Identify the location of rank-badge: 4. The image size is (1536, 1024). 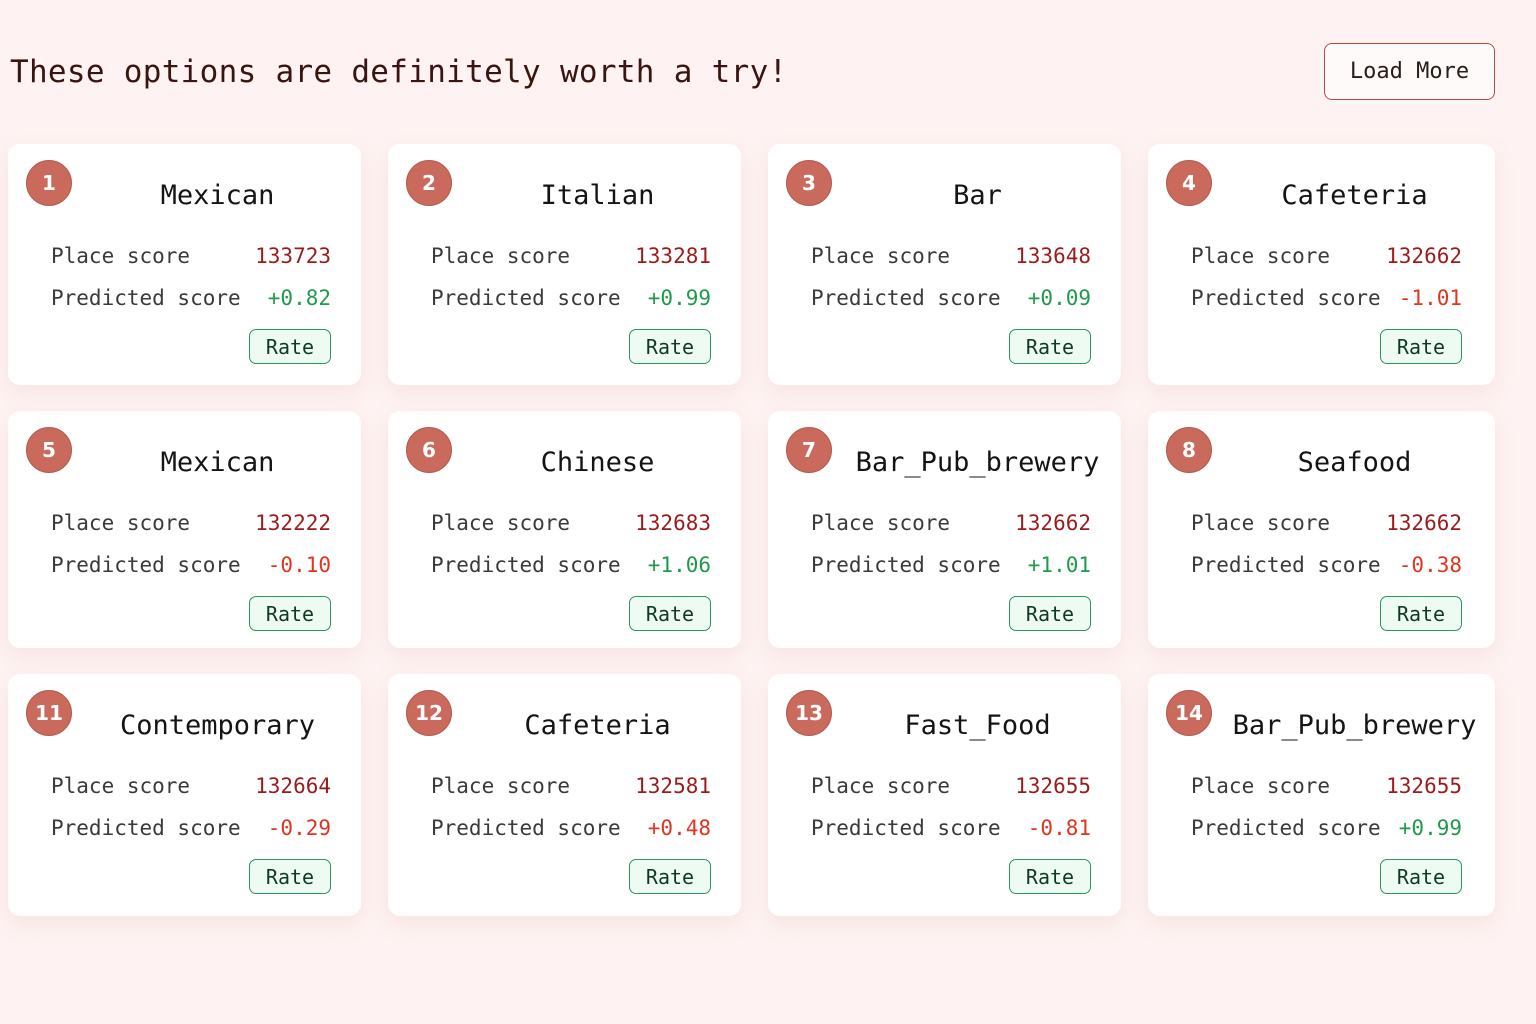
(1189, 183).